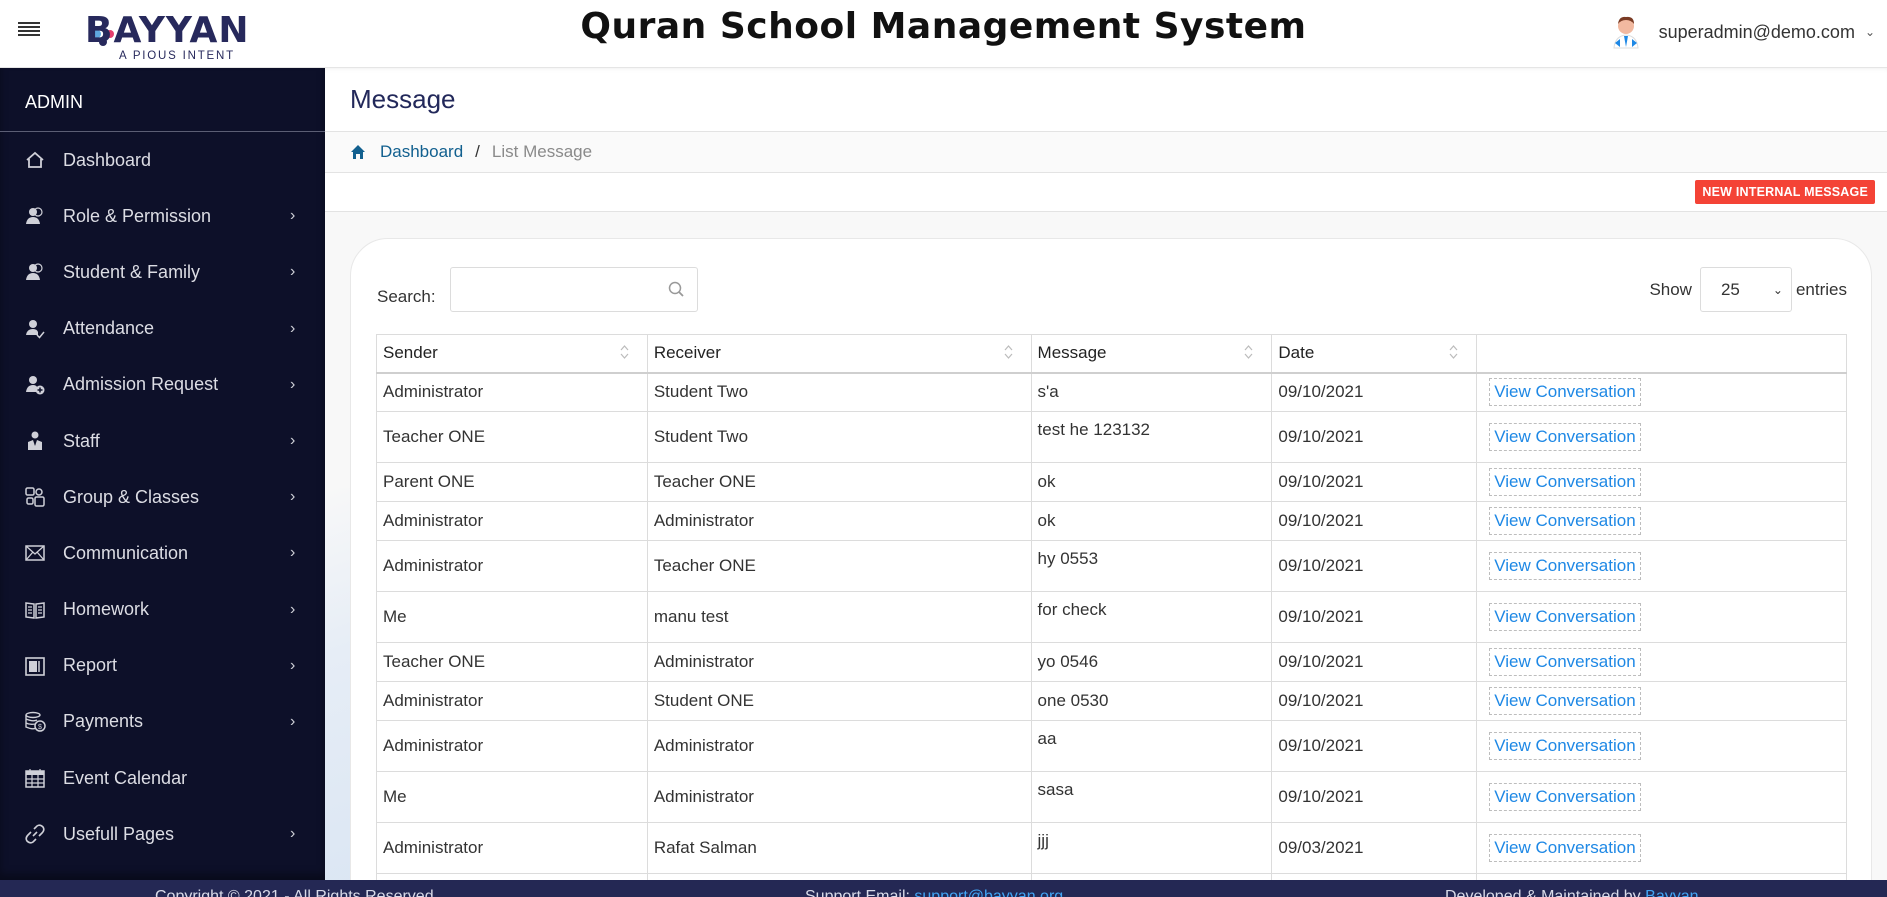 The image size is (1887, 897). Describe the element at coordinates (167, 33) in the screenshot. I see `logo: BAYYAN A PIOUS INTENT` at that location.